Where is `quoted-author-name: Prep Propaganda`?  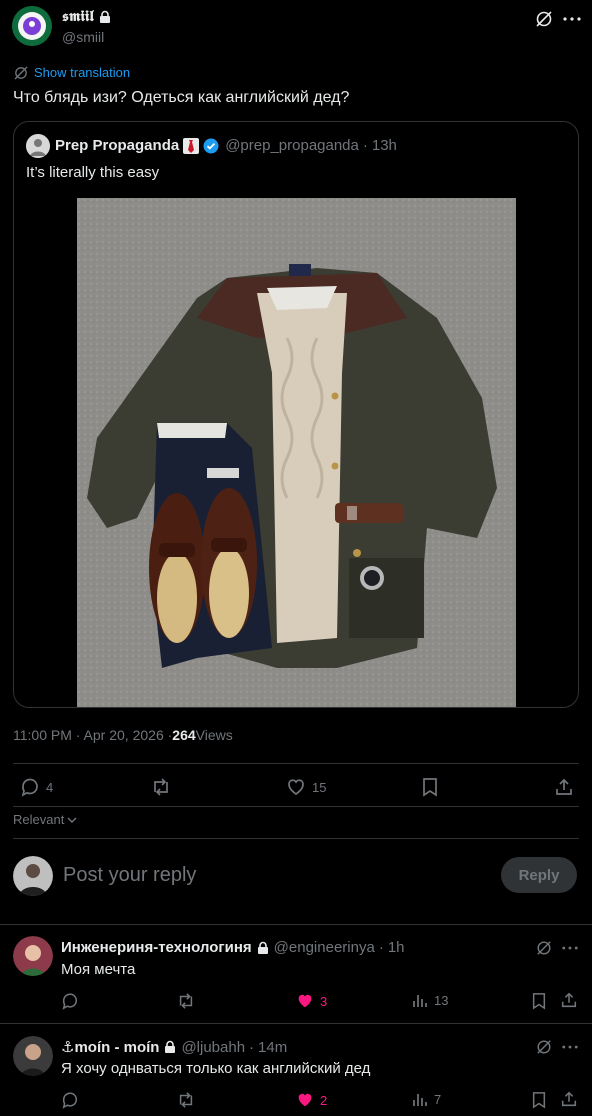 quoted-author-name: Prep Propaganda is located at coordinates (117, 145).